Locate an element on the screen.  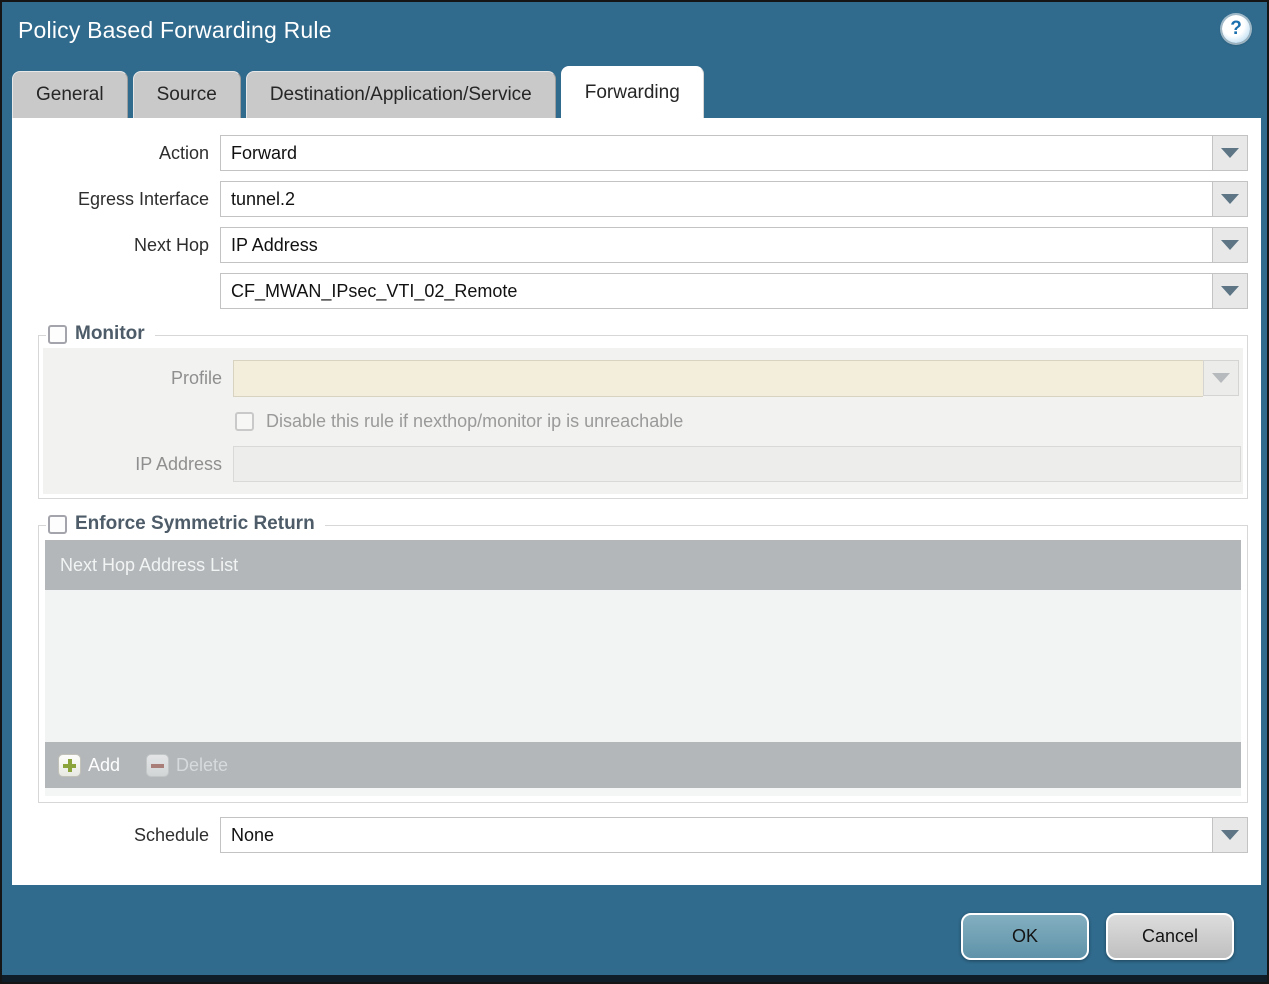
enforce-symmetric-return-checkbox is located at coordinates (57, 524).